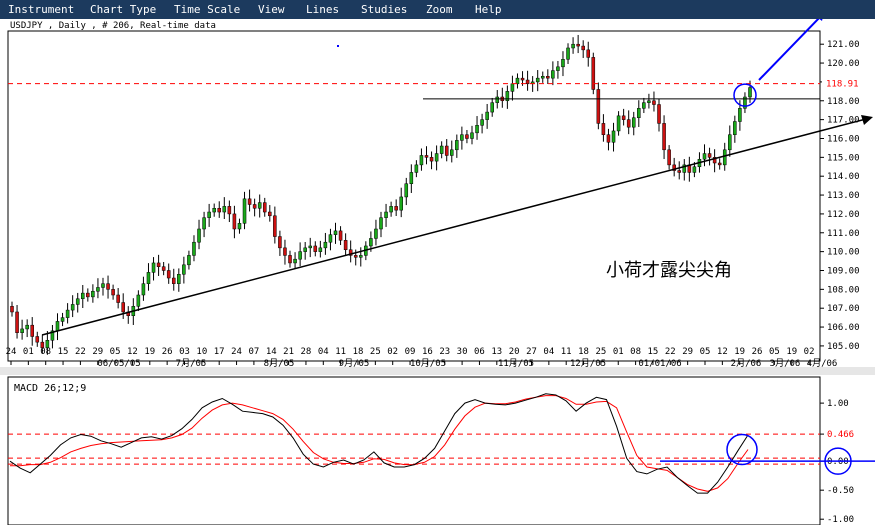  What do you see at coordinates (80, 352) in the screenshot?
I see `price-x-tick-label: 22` at bounding box center [80, 352].